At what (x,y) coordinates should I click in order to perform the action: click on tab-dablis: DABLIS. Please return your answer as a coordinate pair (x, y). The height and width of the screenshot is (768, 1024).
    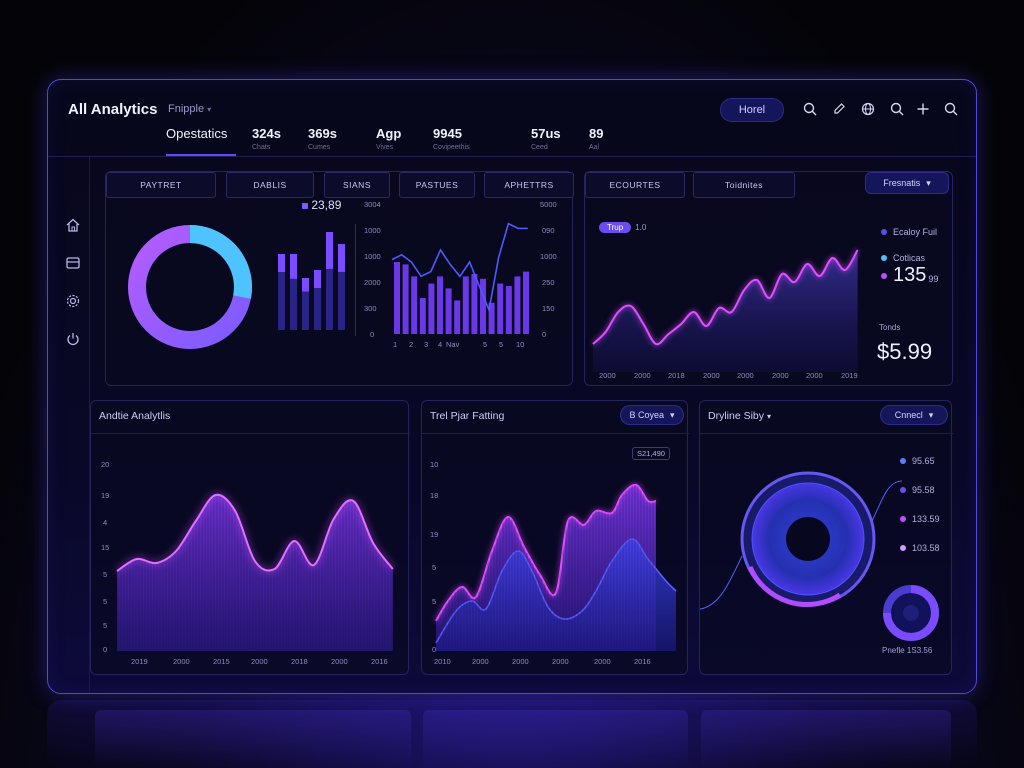
    Looking at the image, I should click on (270, 185).